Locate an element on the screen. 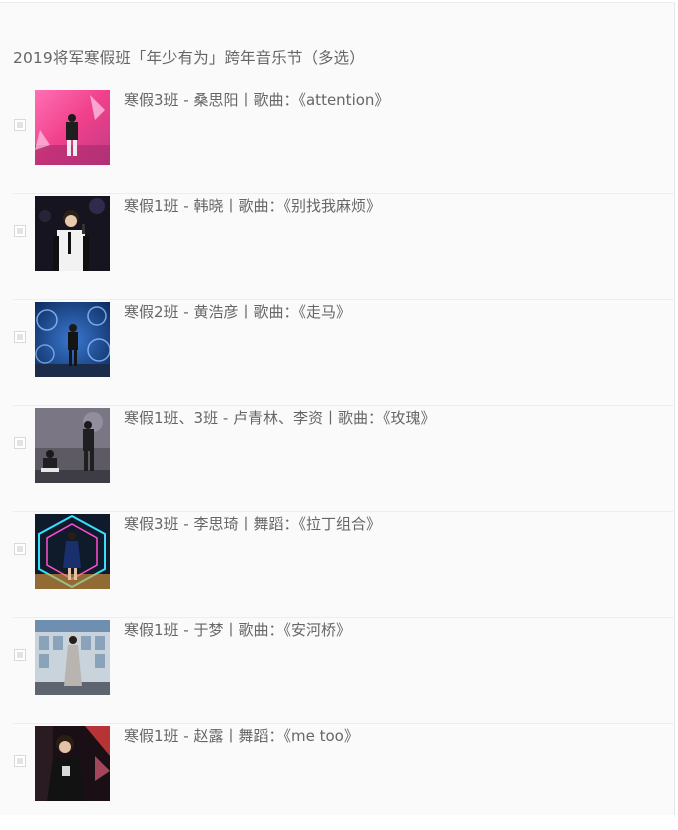 The image size is (678, 830). option-item: 寒假1班 - 于梦丨歌曲：《安河桥》 is located at coordinates (344, 671).